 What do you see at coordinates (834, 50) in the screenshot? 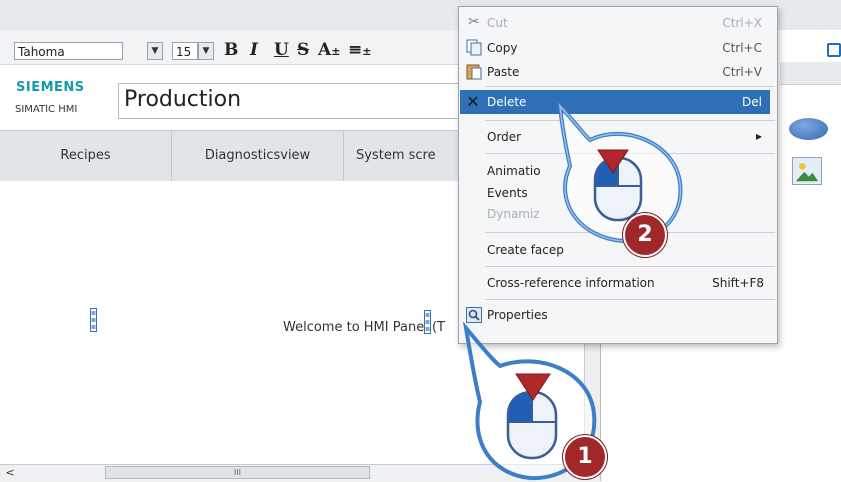
I see `window-icon` at bounding box center [834, 50].